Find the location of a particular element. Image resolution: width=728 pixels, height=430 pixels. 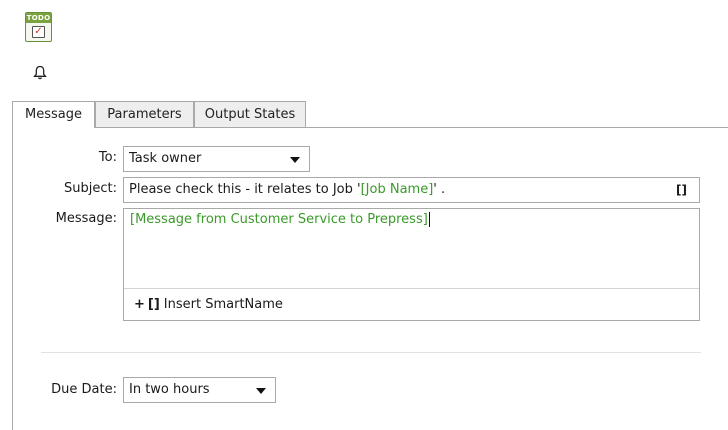

smartname-icon: [] is located at coordinates (681, 190).